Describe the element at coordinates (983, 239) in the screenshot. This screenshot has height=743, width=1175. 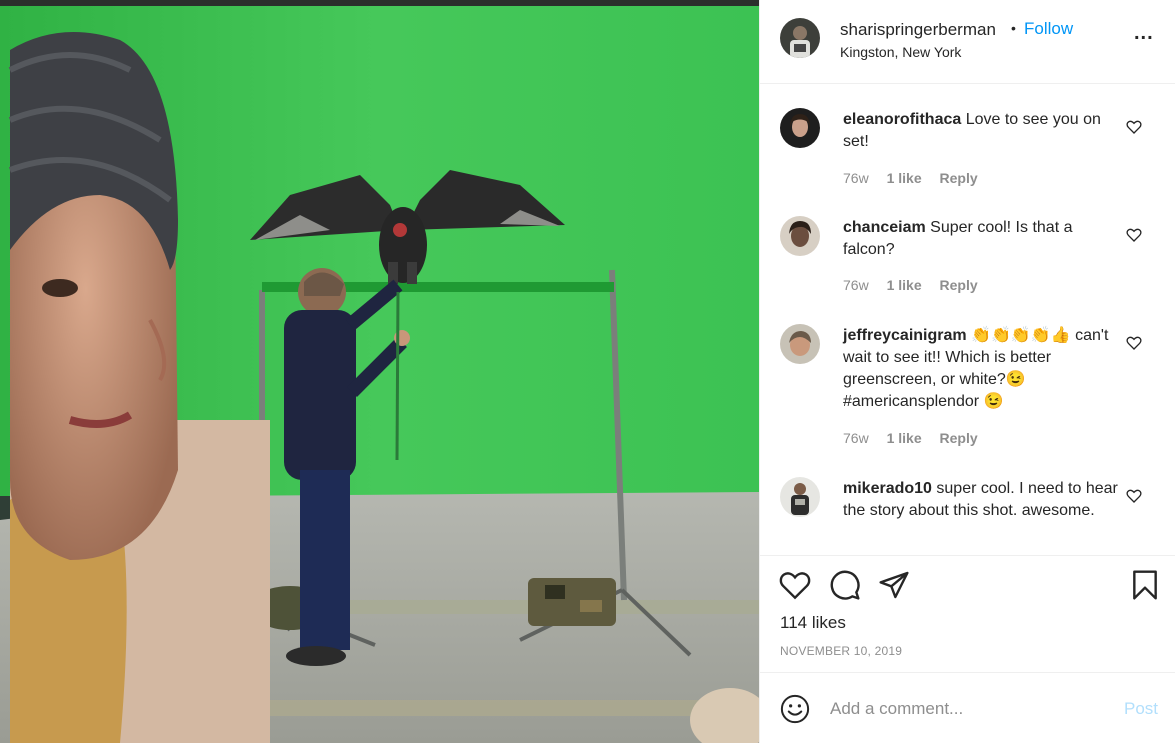
I see `comment-body: chanceiam Super cool! Is that a falcon?` at that location.